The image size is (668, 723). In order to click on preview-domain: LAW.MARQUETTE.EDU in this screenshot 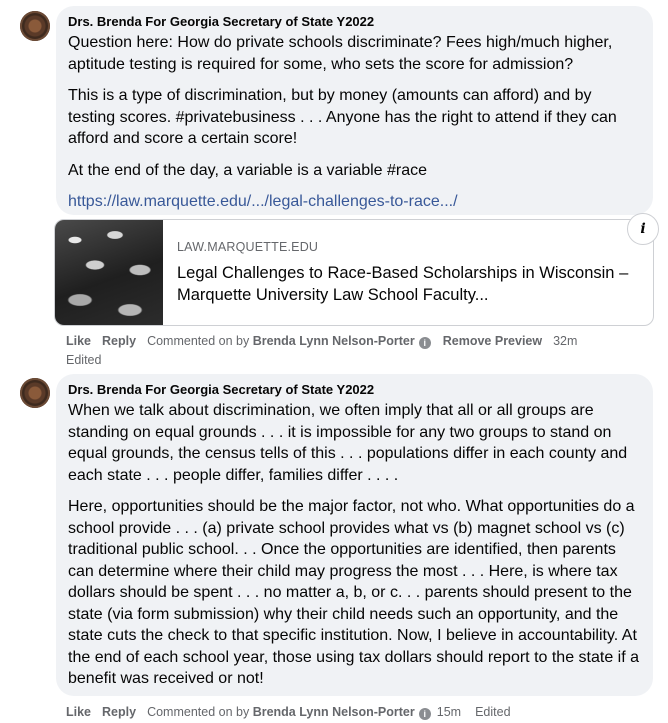, I will do `click(248, 247)`.